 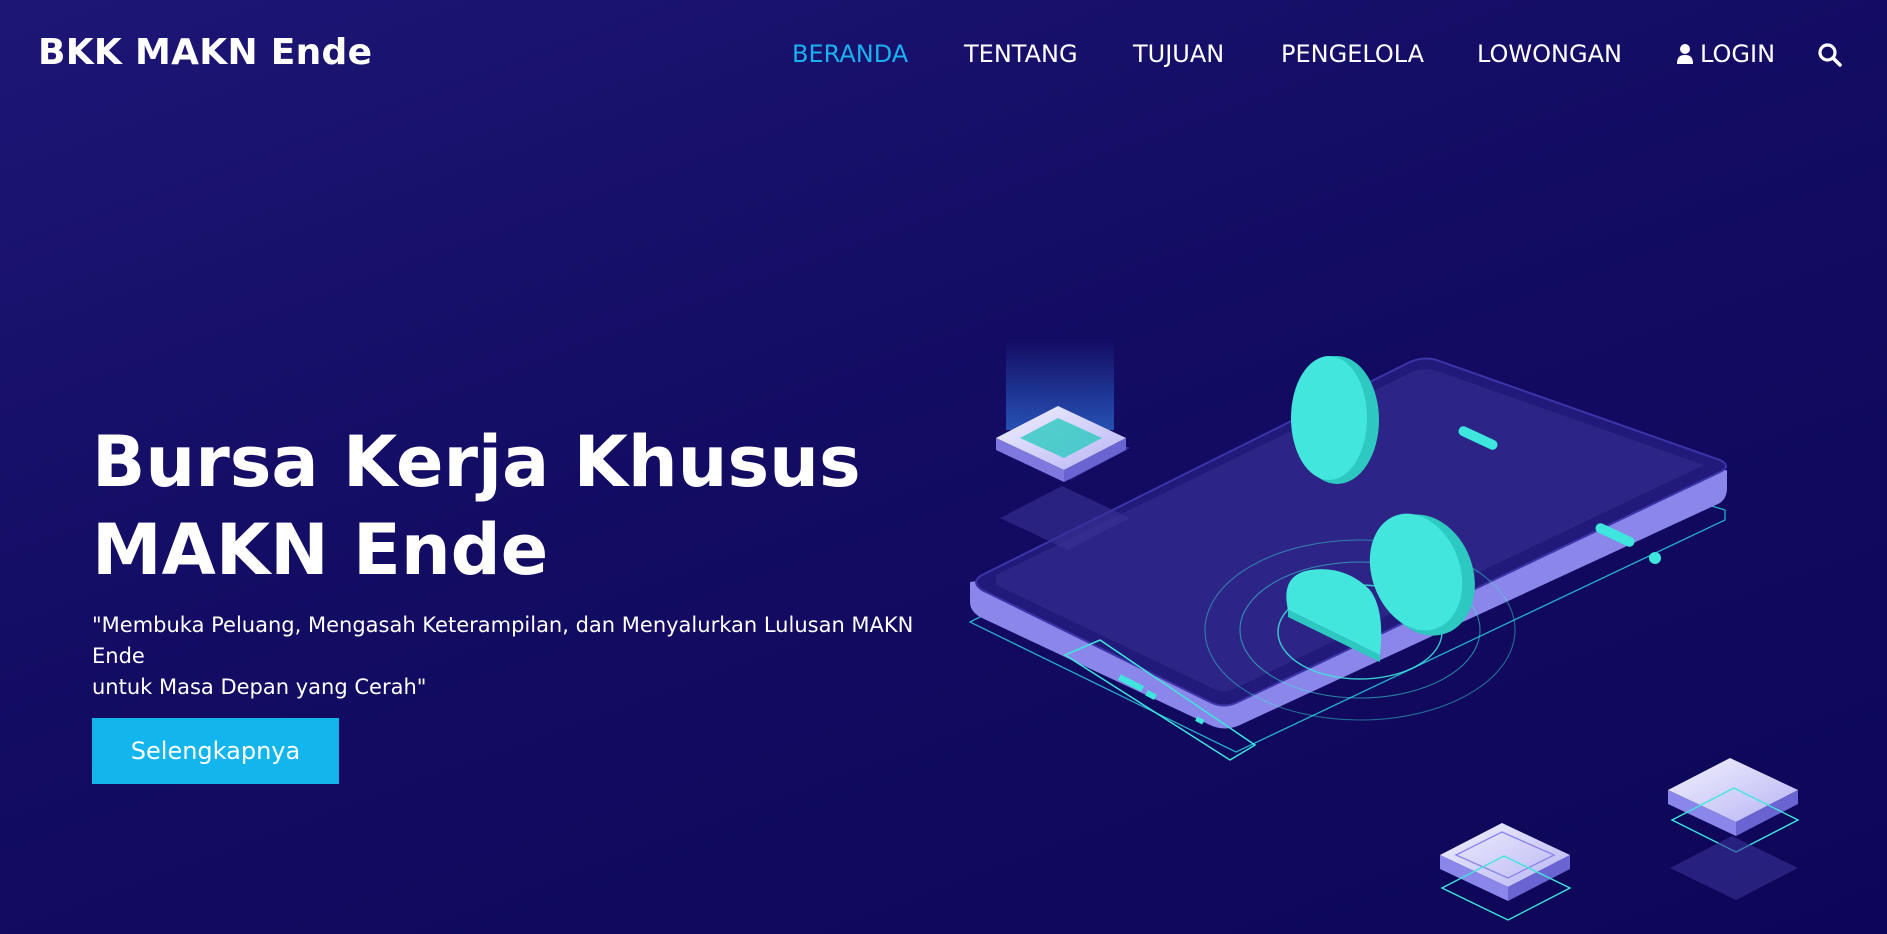 What do you see at coordinates (215, 751) in the screenshot?
I see `selengkapnya-button: Selengkapnya` at bounding box center [215, 751].